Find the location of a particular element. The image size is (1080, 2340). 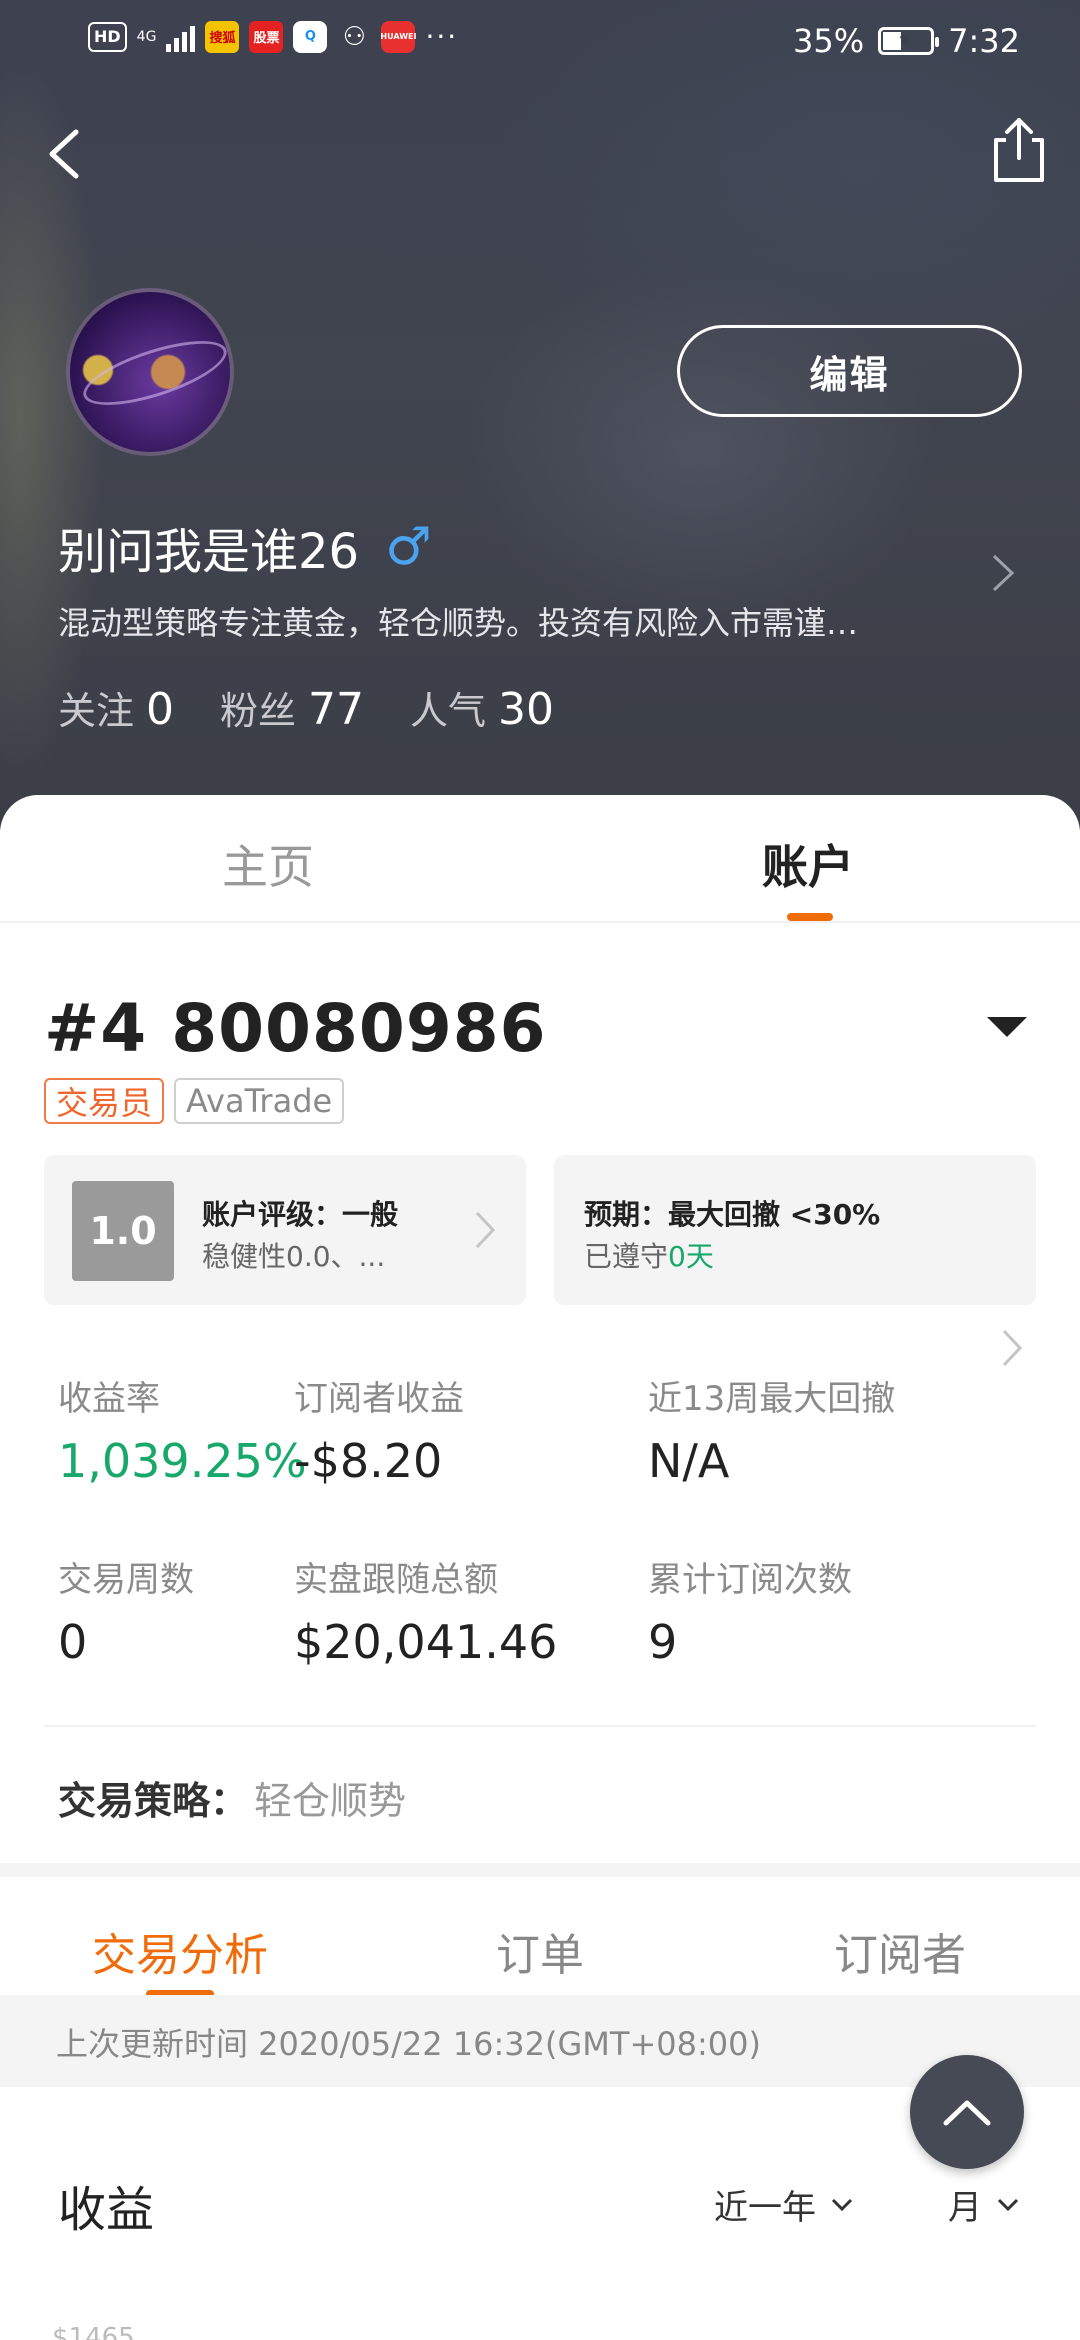

more-notifications-icon: ··· is located at coordinates (442, 36).